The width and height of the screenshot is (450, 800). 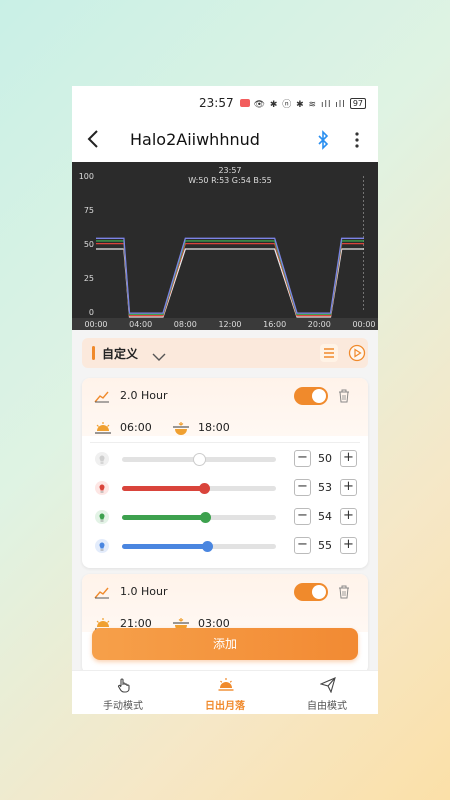 I want to click on bluetooth-icon, so click(x=323, y=140).